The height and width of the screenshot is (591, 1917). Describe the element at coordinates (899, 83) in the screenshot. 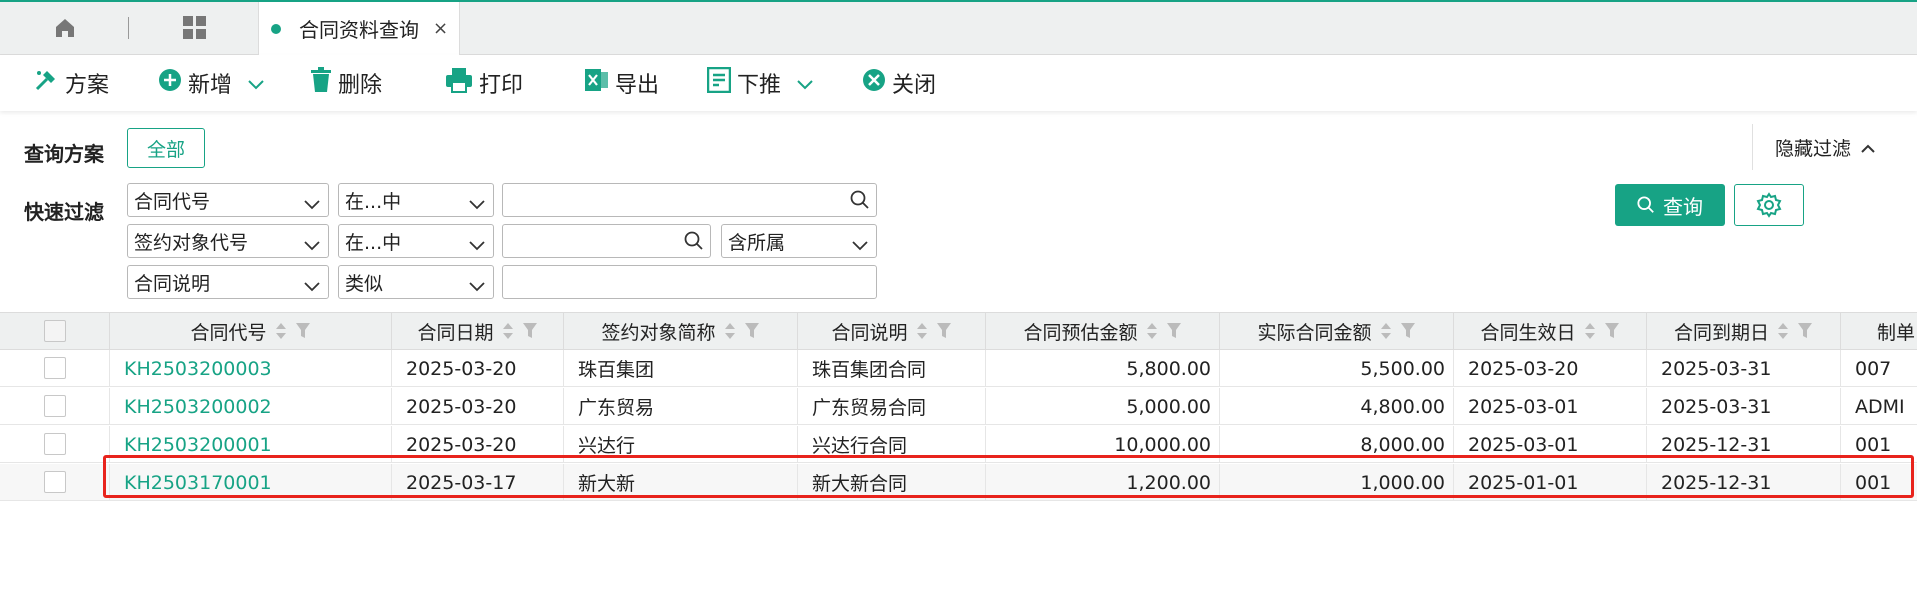

I see `close-button: 关闭` at that location.